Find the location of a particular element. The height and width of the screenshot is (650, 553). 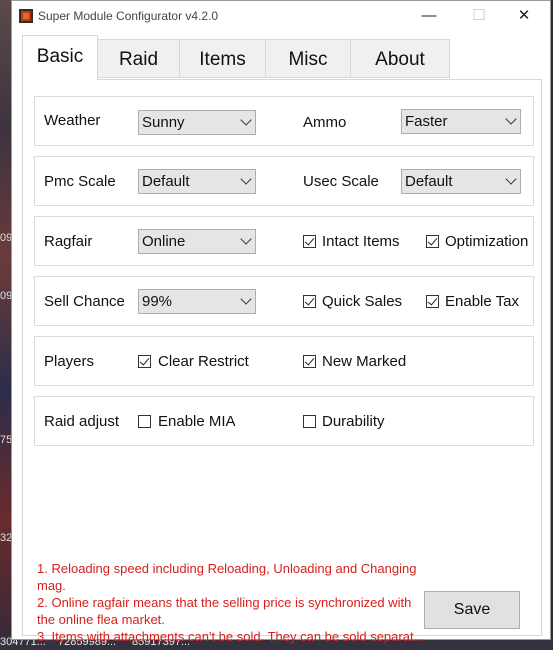

enable-tax-label: Enable Tax is located at coordinates (482, 301).